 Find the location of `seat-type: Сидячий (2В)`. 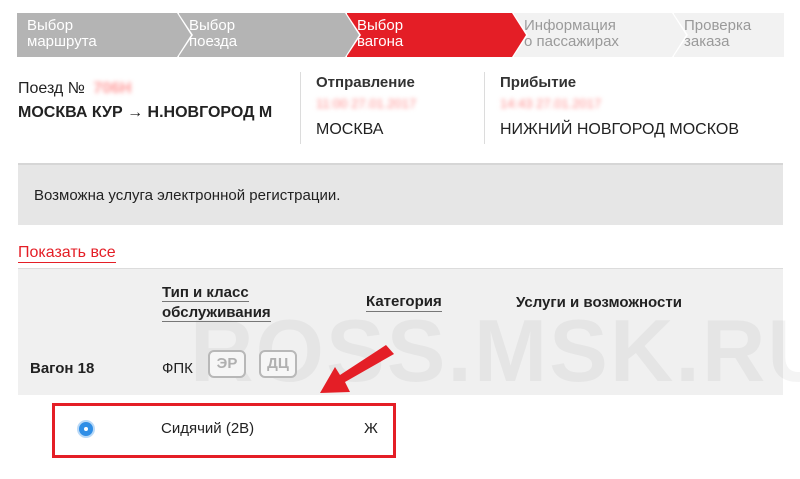

seat-type: Сидячий (2В) is located at coordinates (208, 428).